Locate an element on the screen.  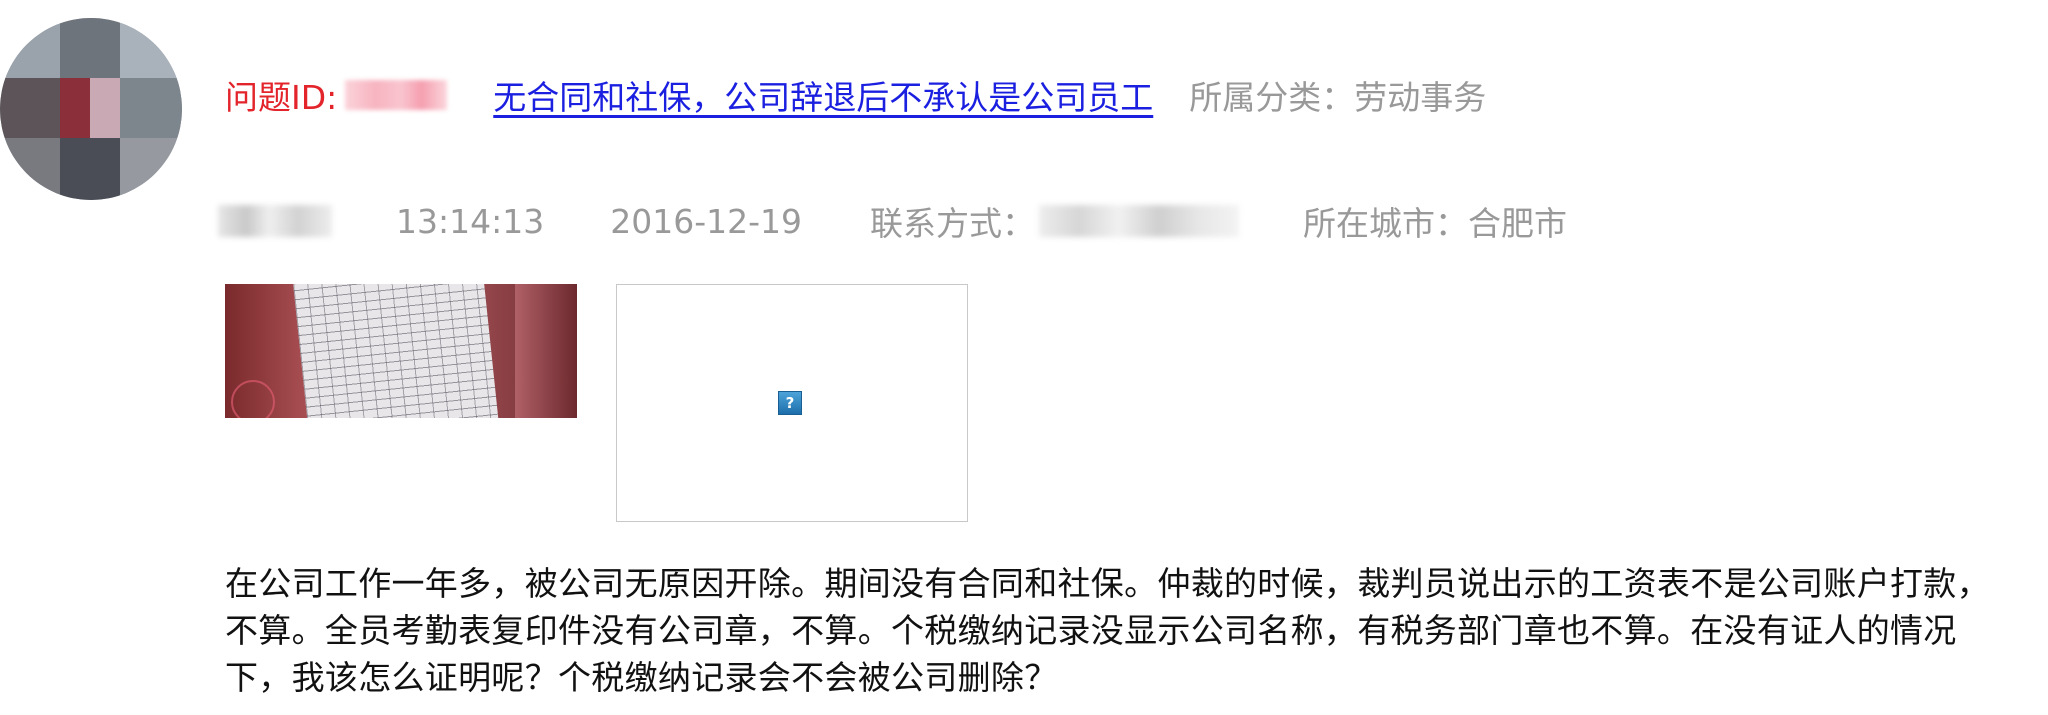
stamp-mark is located at coordinates (253, 399).